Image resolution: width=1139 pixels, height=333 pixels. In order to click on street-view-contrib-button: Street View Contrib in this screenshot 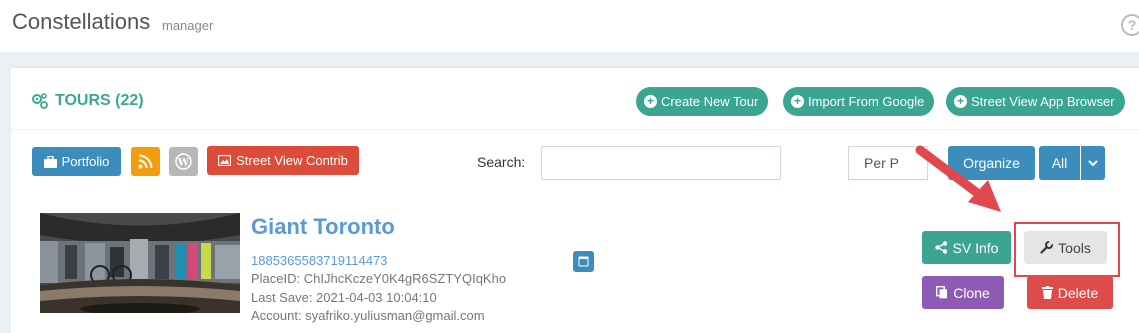, I will do `click(283, 160)`.